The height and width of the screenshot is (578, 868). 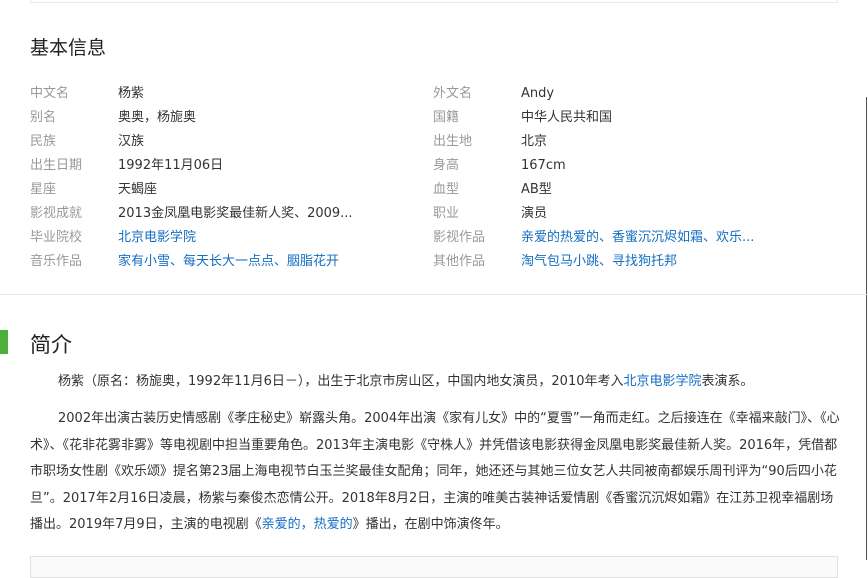 I want to click on section-marker, so click(x=4, y=342).